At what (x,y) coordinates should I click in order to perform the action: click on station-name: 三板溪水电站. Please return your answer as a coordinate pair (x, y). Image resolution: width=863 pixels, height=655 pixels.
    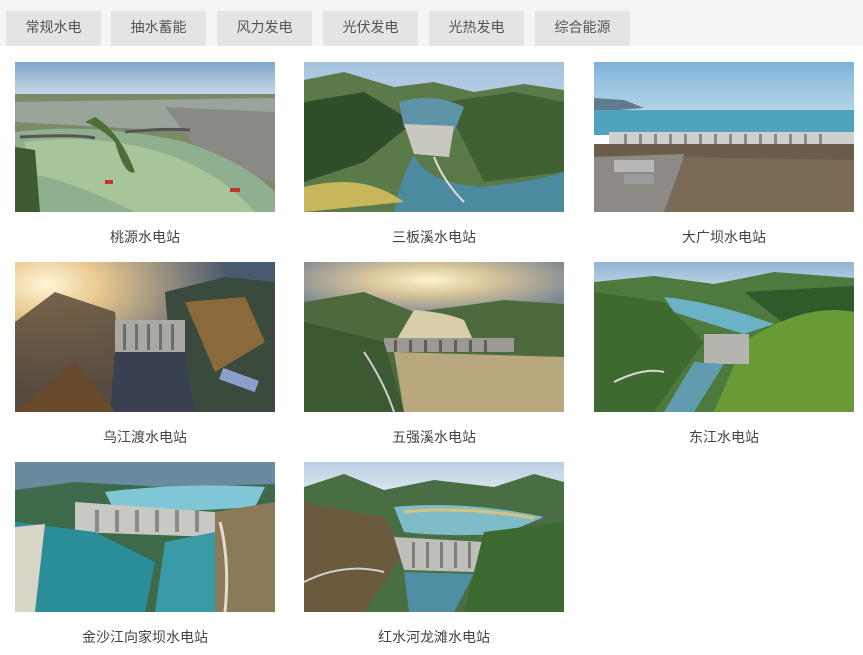
    Looking at the image, I should click on (434, 237).